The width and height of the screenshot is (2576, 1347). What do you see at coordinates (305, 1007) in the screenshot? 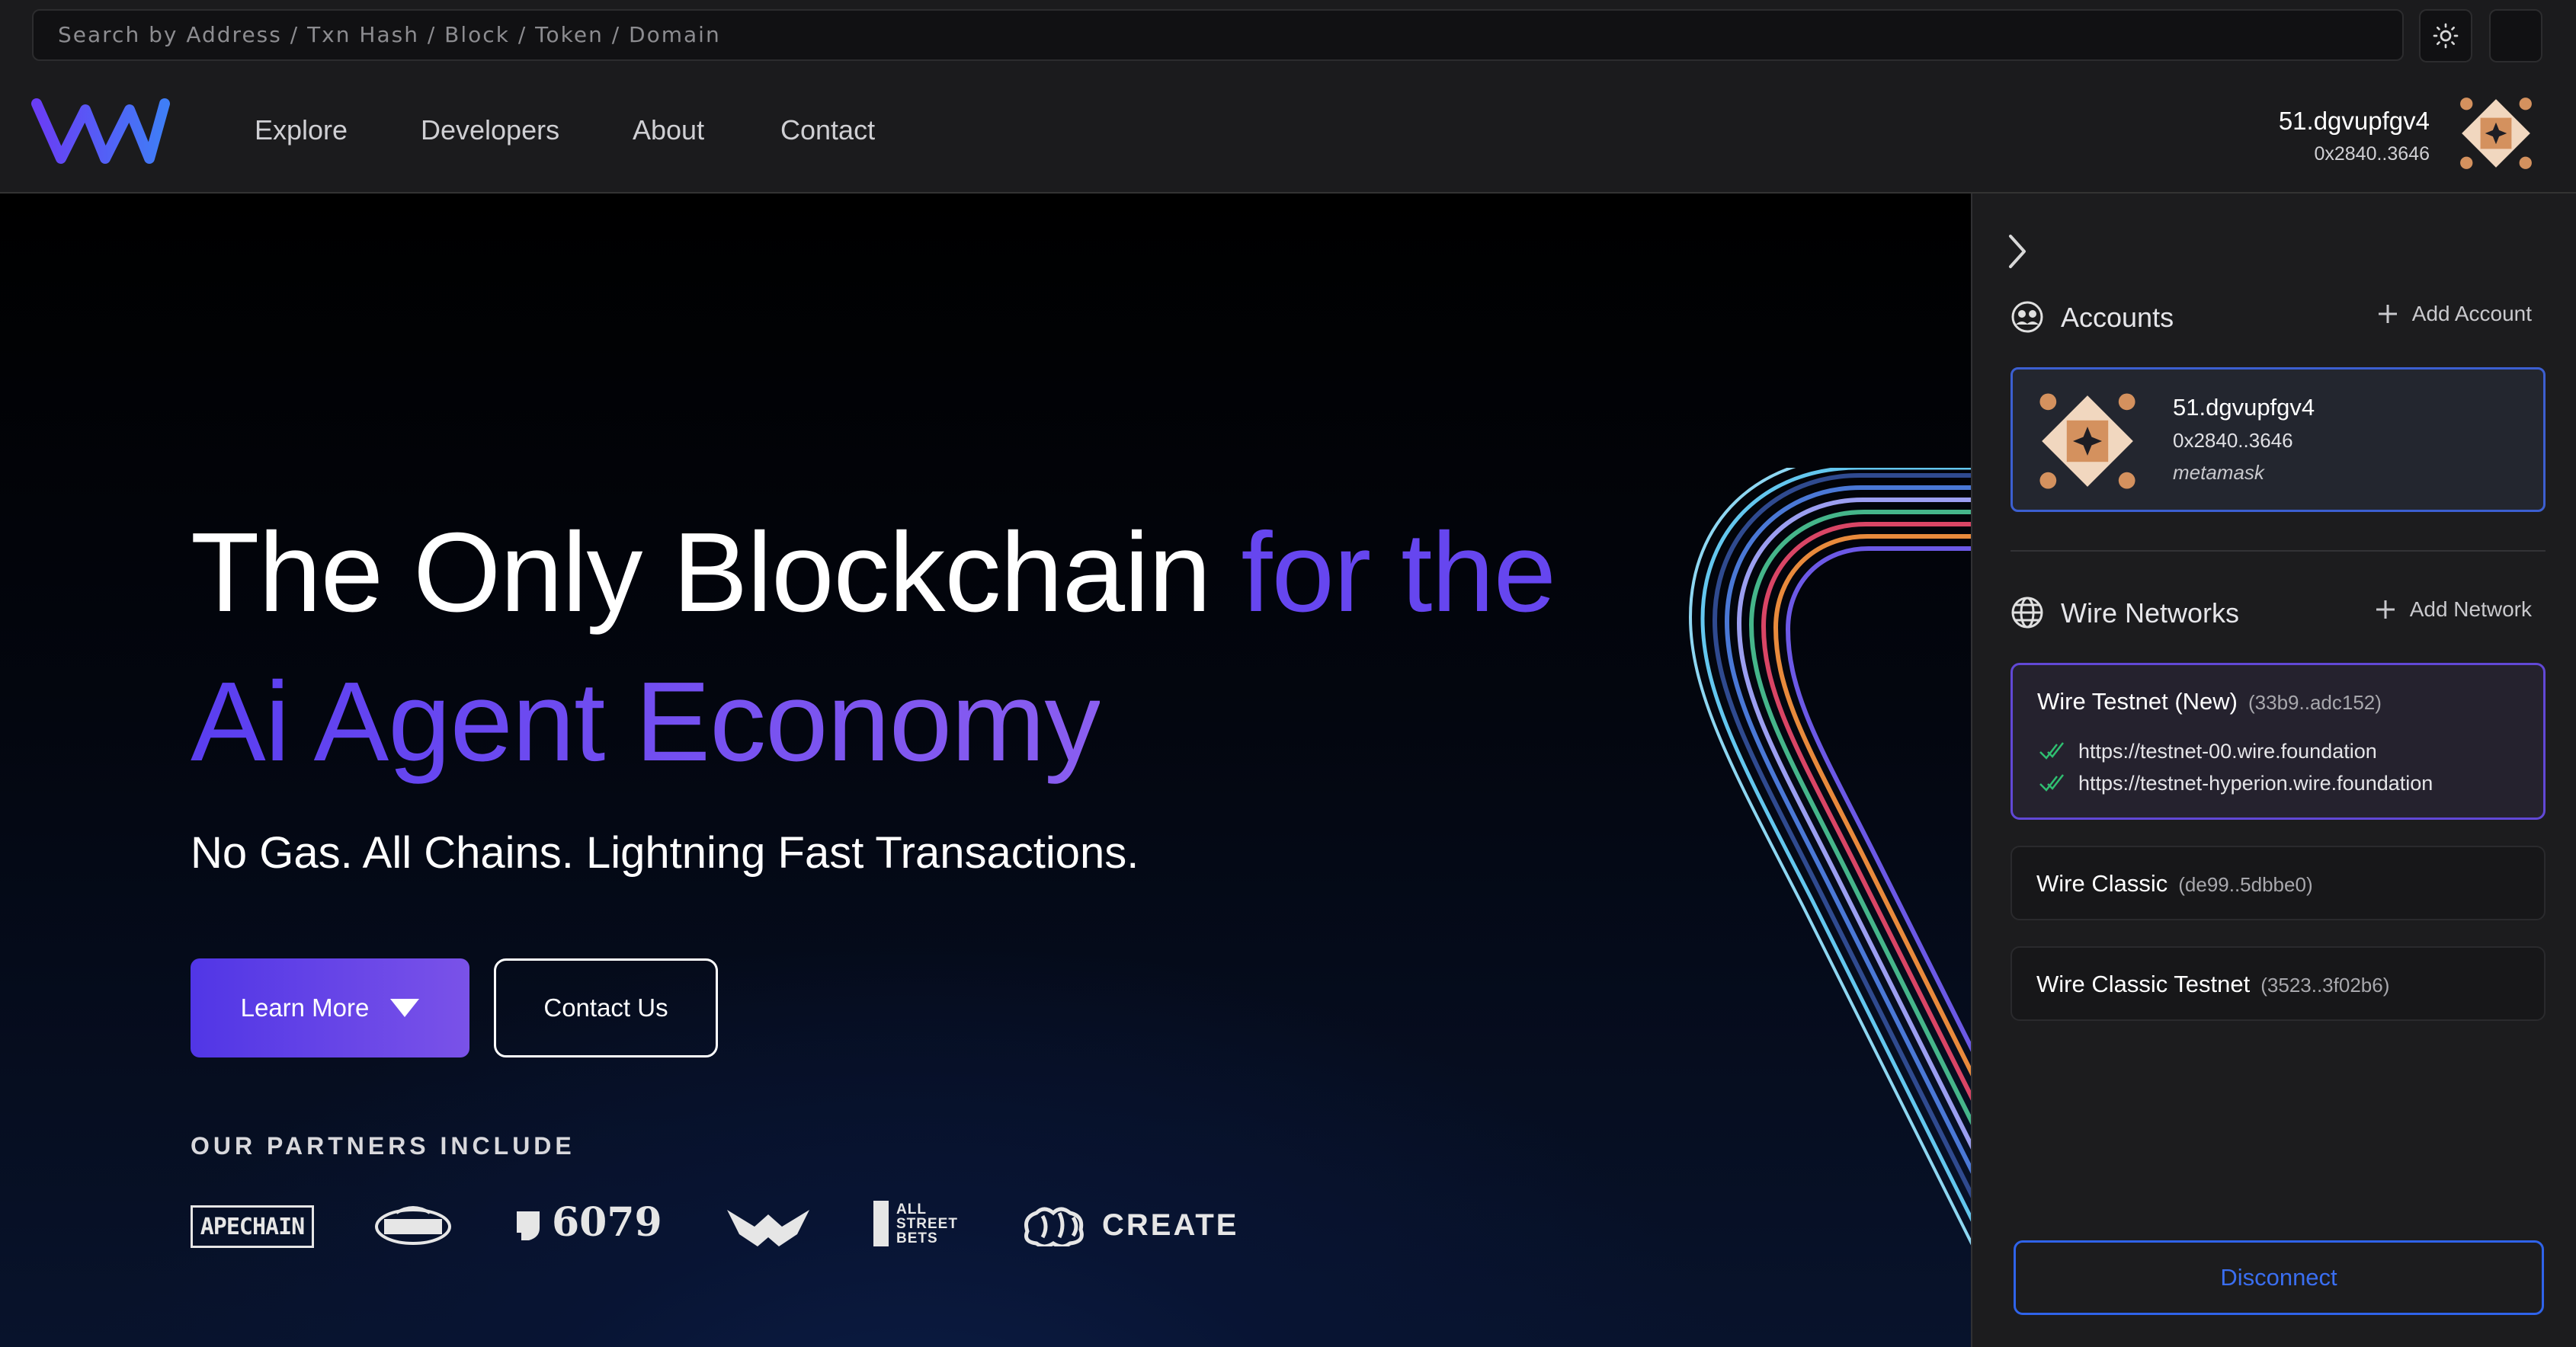
I see `learn-more-label: Learn More` at bounding box center [305, 1007].